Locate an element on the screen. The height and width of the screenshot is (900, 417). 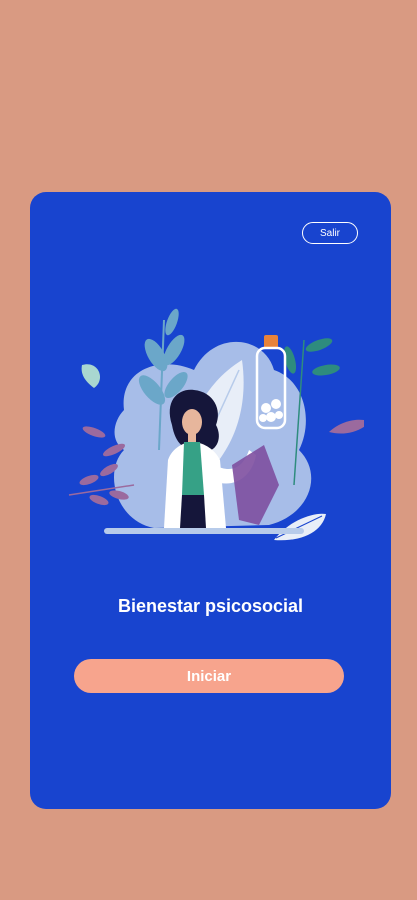
start-button: Iniciar is located at coordinates (209, 676).